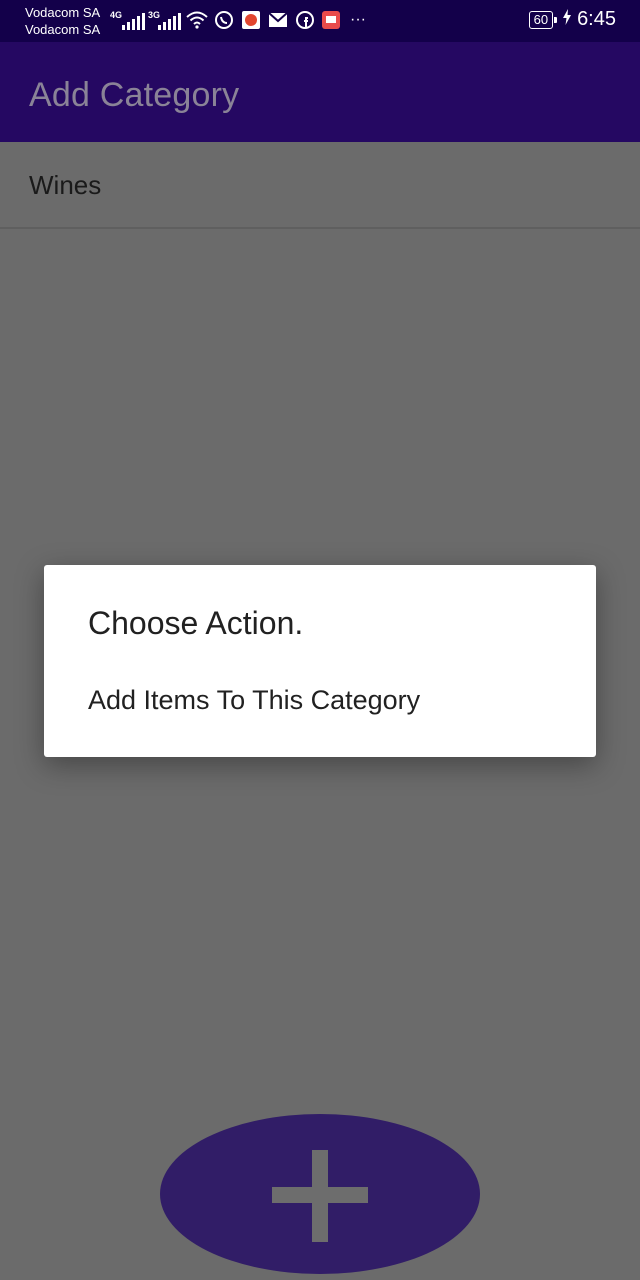  I want to click on dialog-title: Choose Action., so click(196, 623).